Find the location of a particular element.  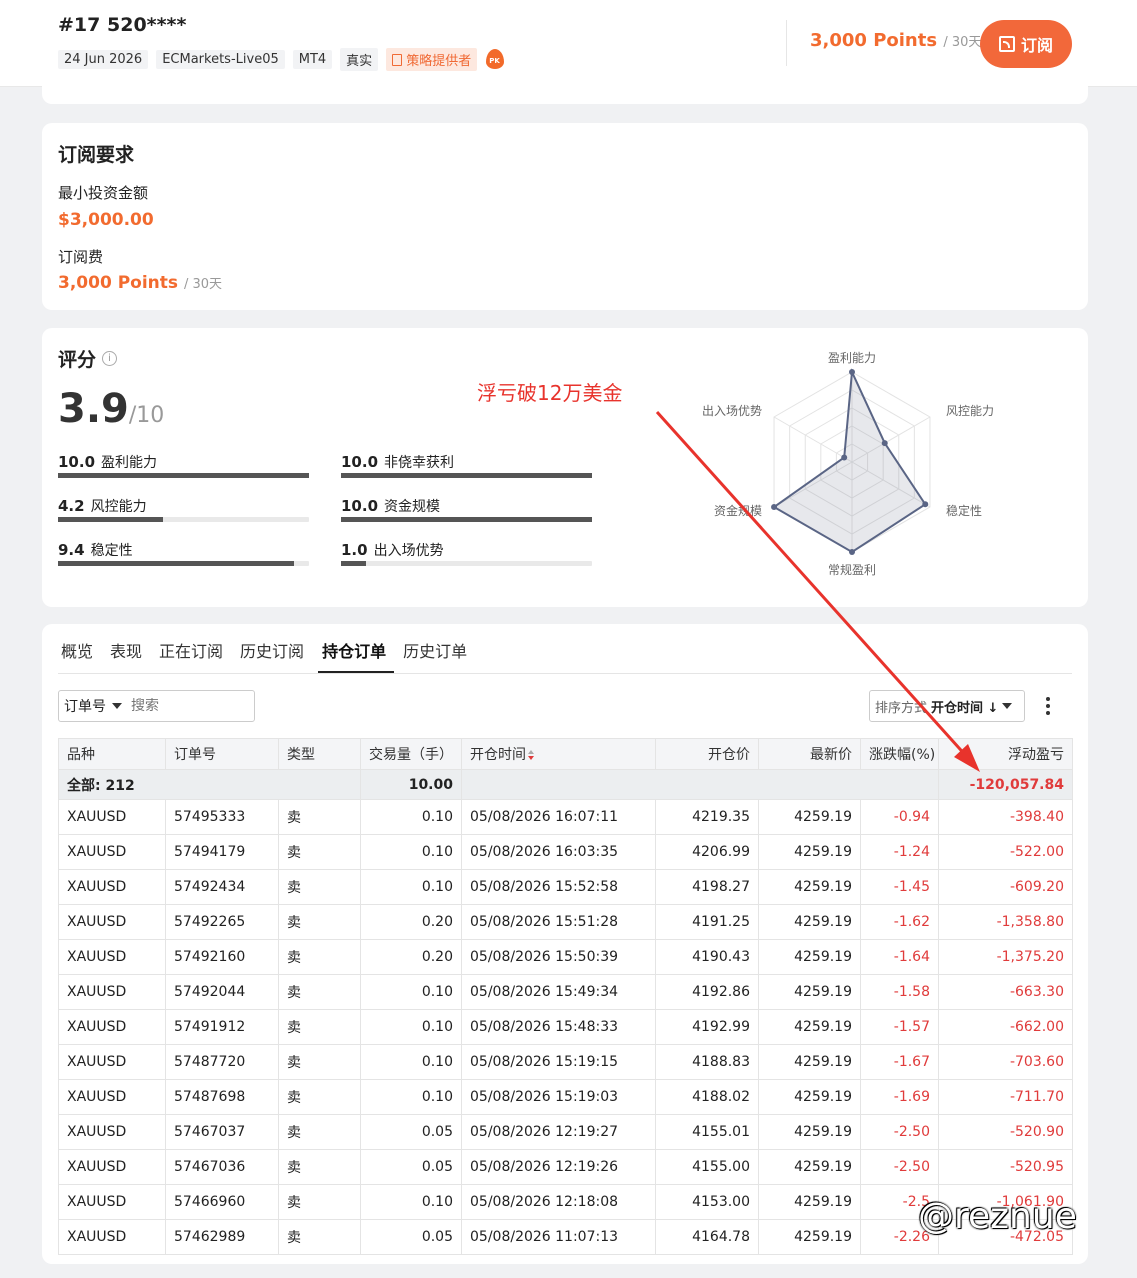

metric-bar is located at coordinates (183, 563).